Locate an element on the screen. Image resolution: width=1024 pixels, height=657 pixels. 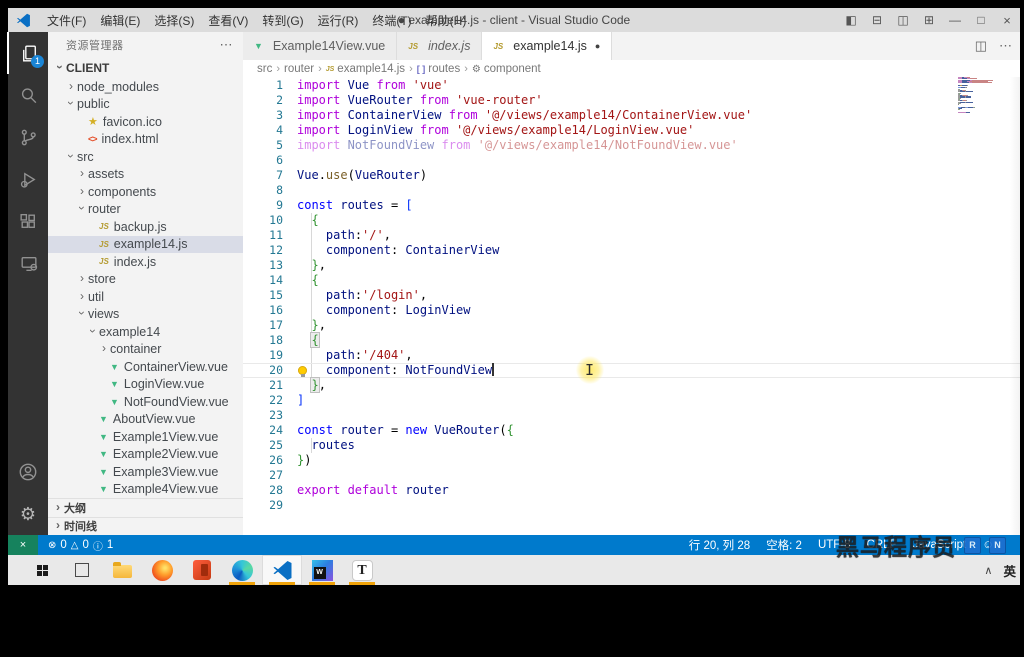
code-line: 26}) is located at coordinates (631, 460).